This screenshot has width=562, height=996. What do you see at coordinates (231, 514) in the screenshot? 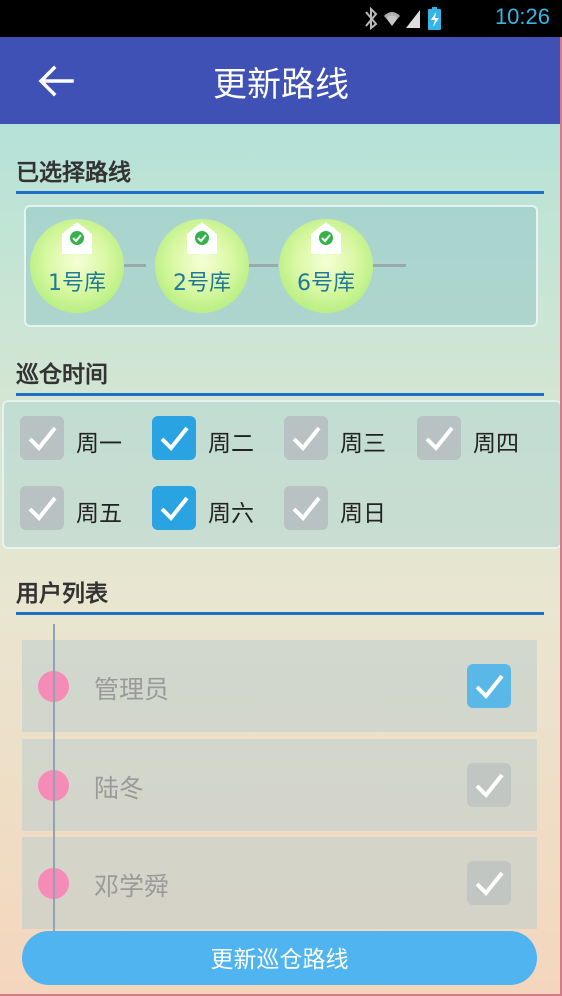
I see `day-label: 周六` at bounding box center [231, 514].